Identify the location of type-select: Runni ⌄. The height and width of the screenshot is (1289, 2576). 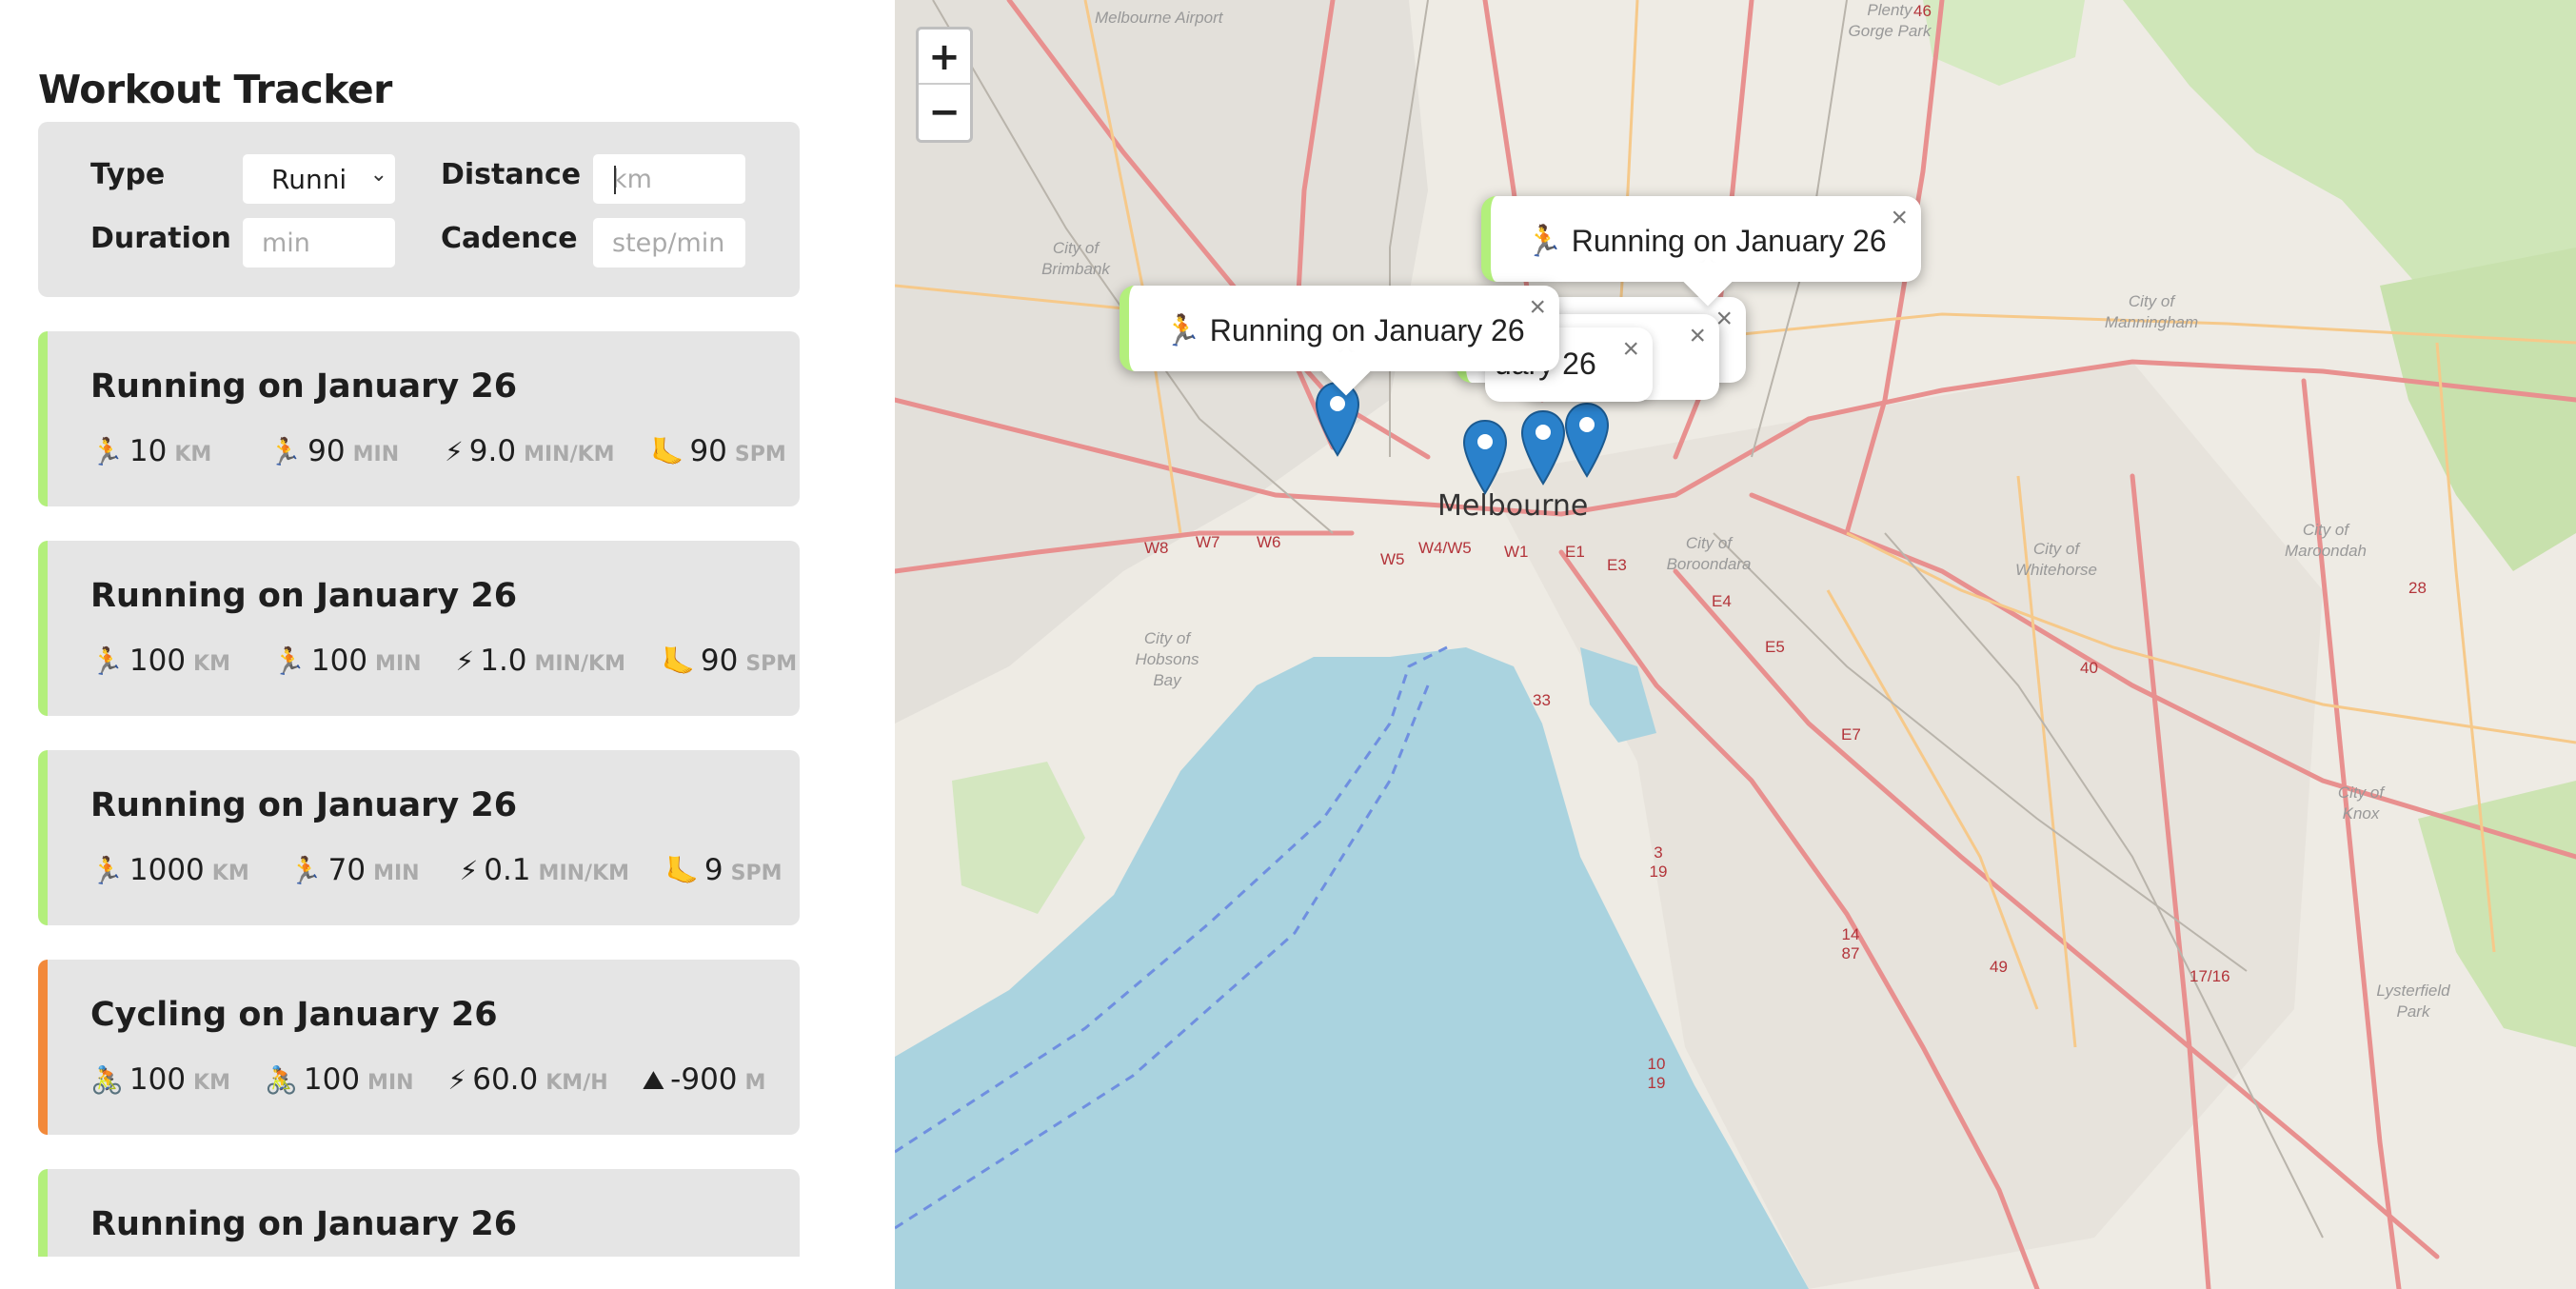
(319, 179).